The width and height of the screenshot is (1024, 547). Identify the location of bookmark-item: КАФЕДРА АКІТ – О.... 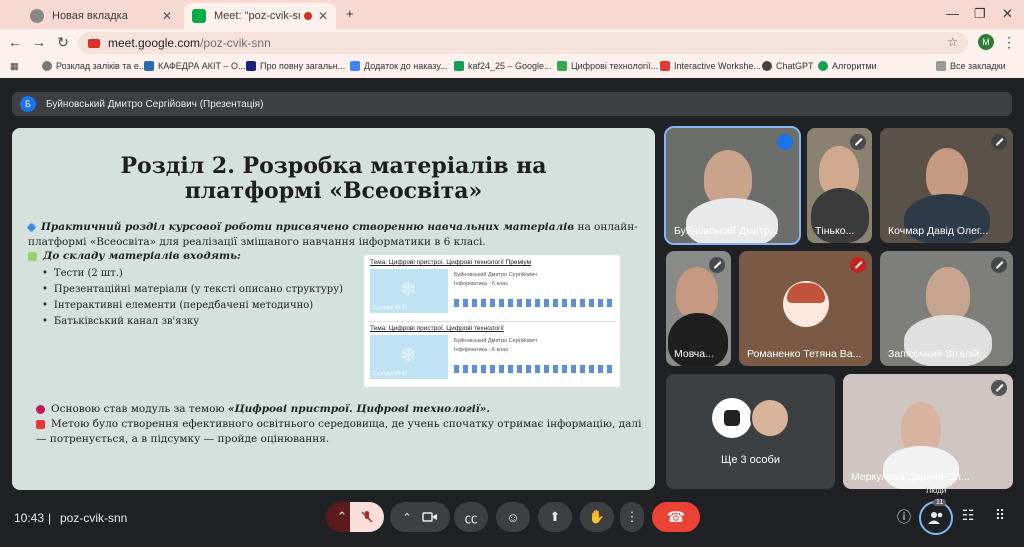
(195, 66).